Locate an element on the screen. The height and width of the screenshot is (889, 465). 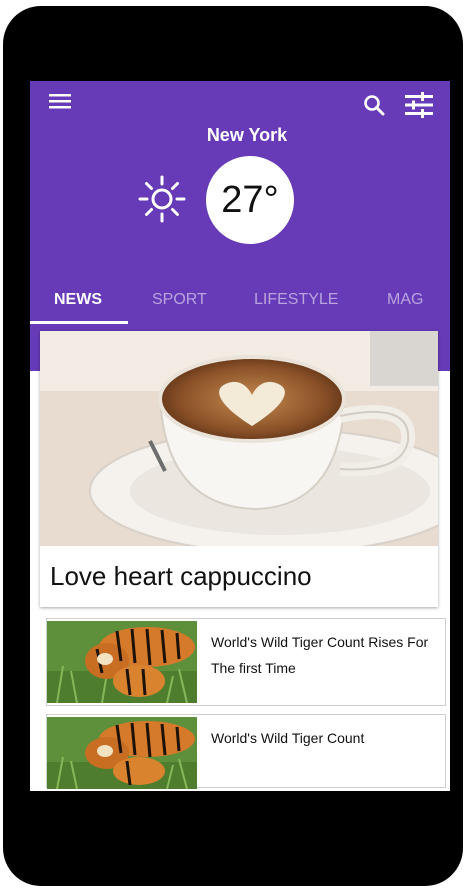
category-tabs: NEWS SPORT LIFESTYLE MAG is located at coordinates (240, 303).